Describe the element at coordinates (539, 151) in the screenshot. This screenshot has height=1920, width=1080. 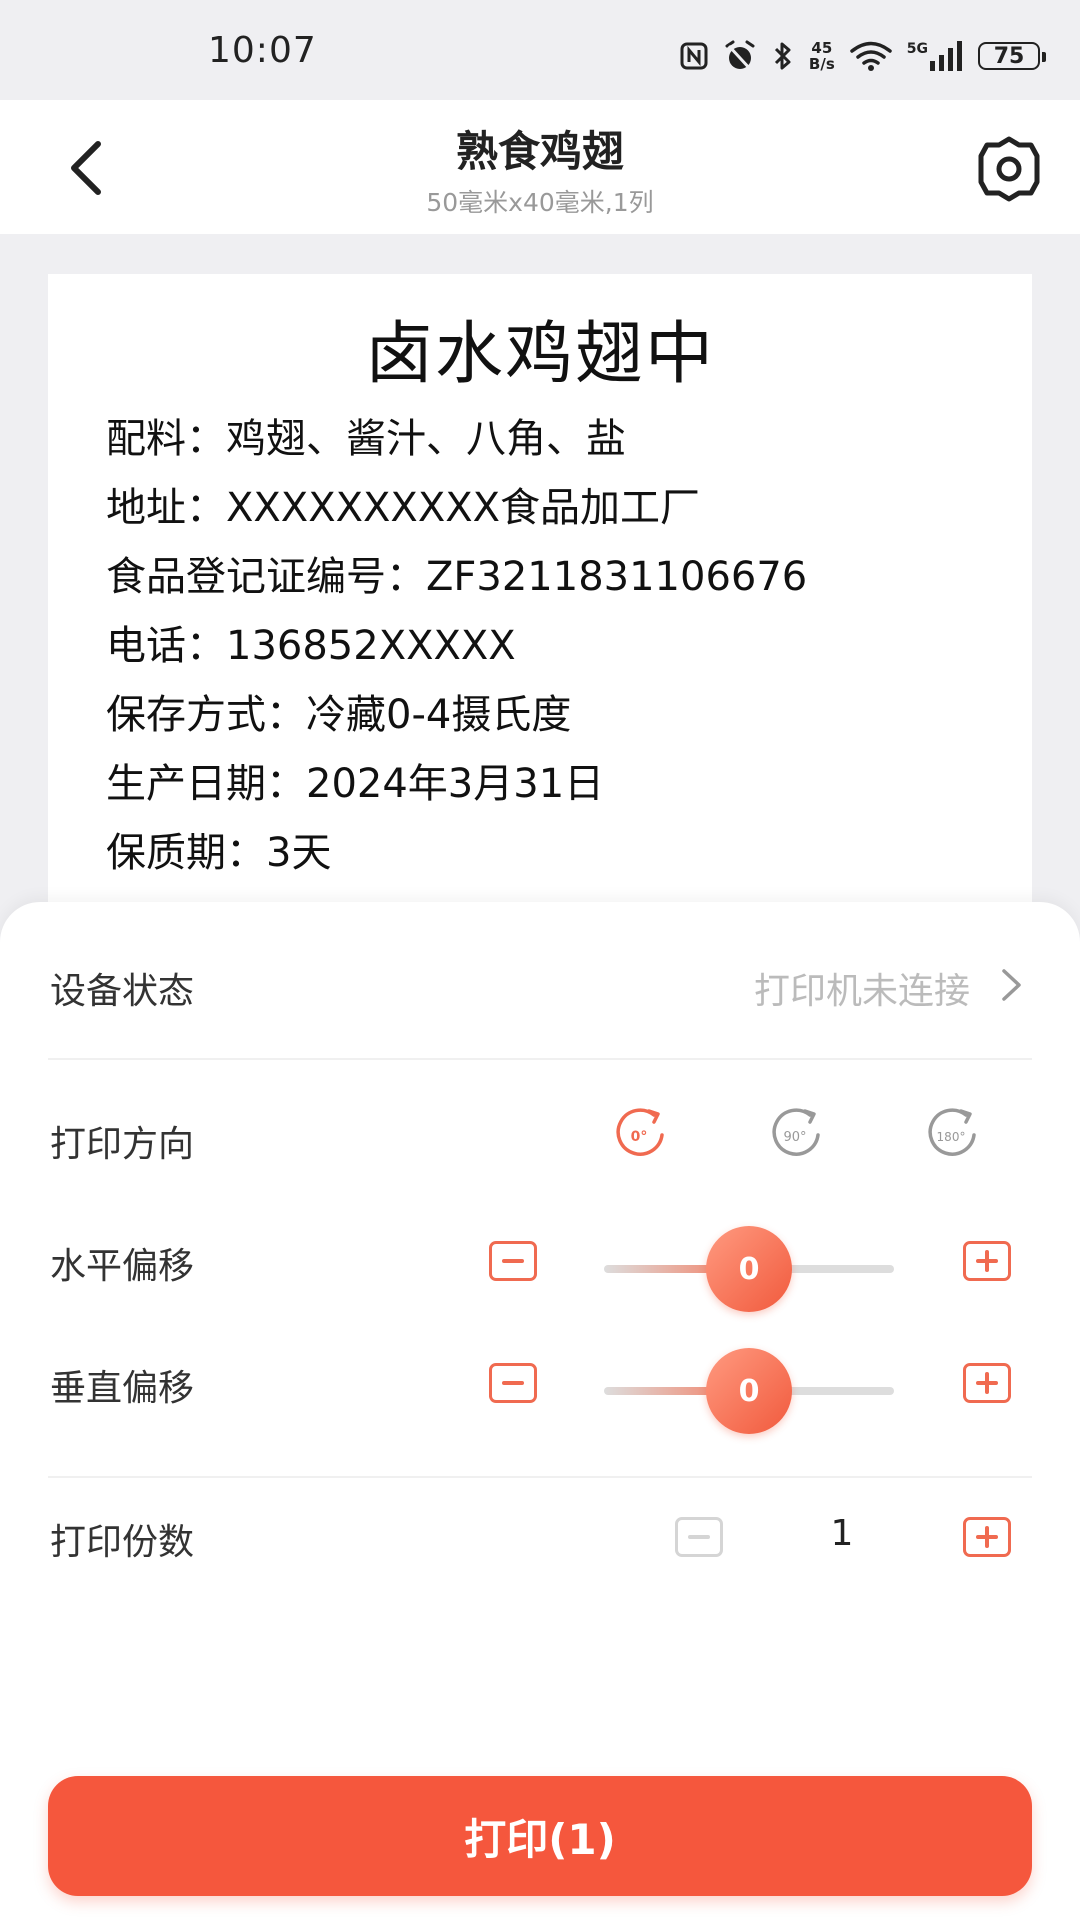
I see `page-title: 熟食鸡翅` at that location.